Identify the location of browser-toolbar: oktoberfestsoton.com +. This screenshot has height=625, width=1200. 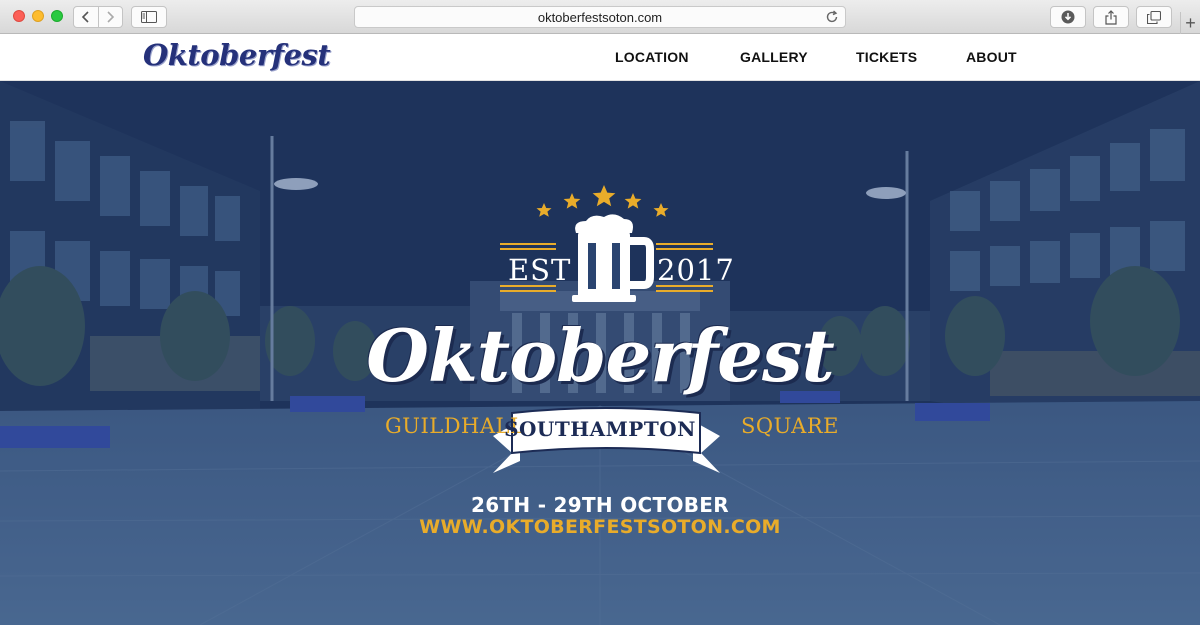
(600, 17).